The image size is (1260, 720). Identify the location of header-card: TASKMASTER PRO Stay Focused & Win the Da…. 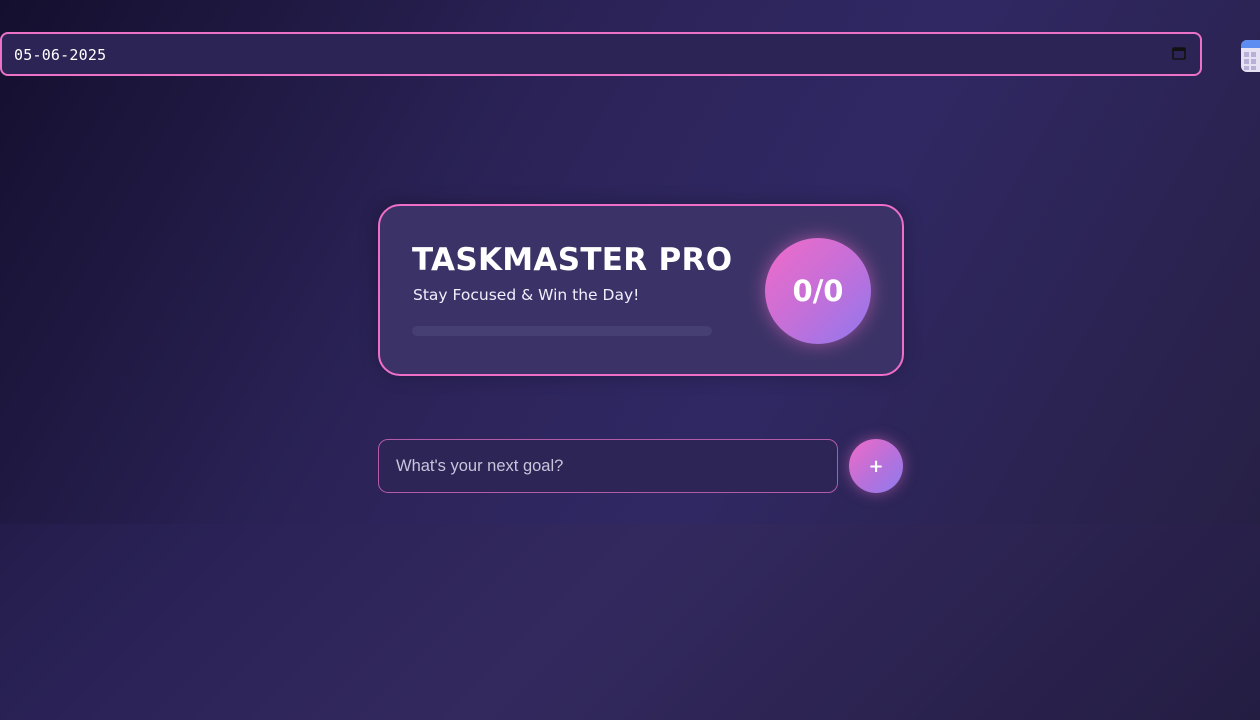
(641, 290).